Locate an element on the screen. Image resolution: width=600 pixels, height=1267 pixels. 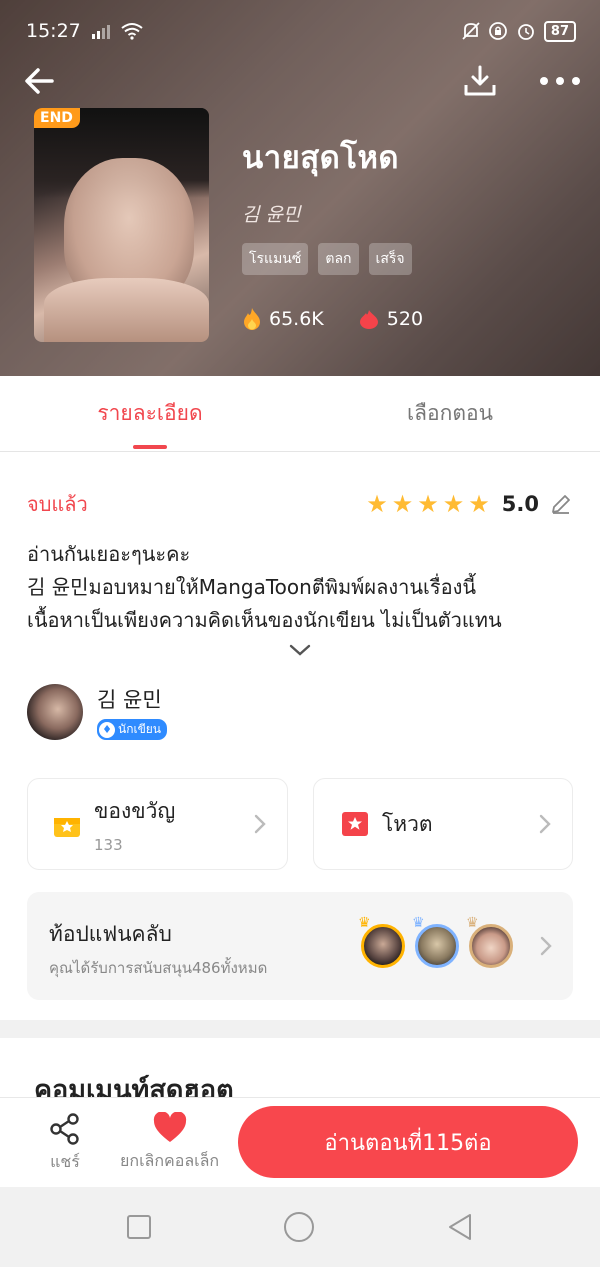
home-circle-icon is located at coordinates (299, 1227).